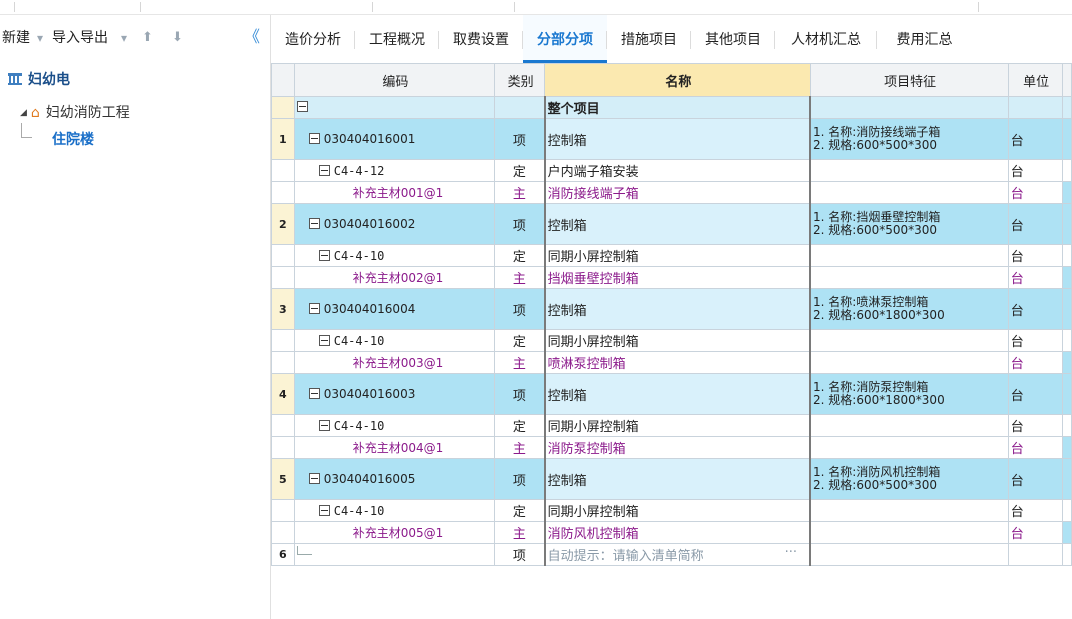  I want to click on column-header-type: 类别, so click(520, 80).